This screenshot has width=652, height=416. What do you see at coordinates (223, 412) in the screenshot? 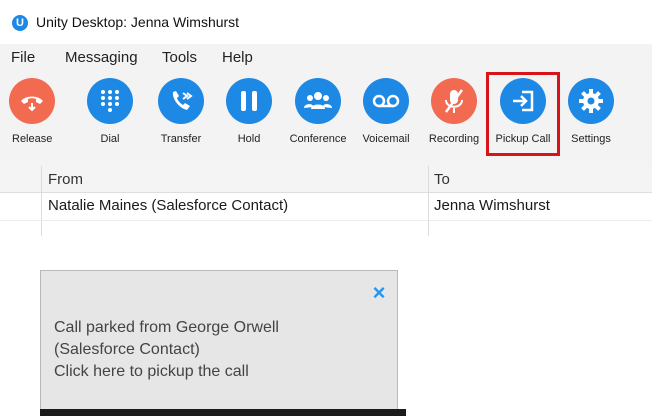
I see `taskbar-edge` at bounding box center [223, 412].